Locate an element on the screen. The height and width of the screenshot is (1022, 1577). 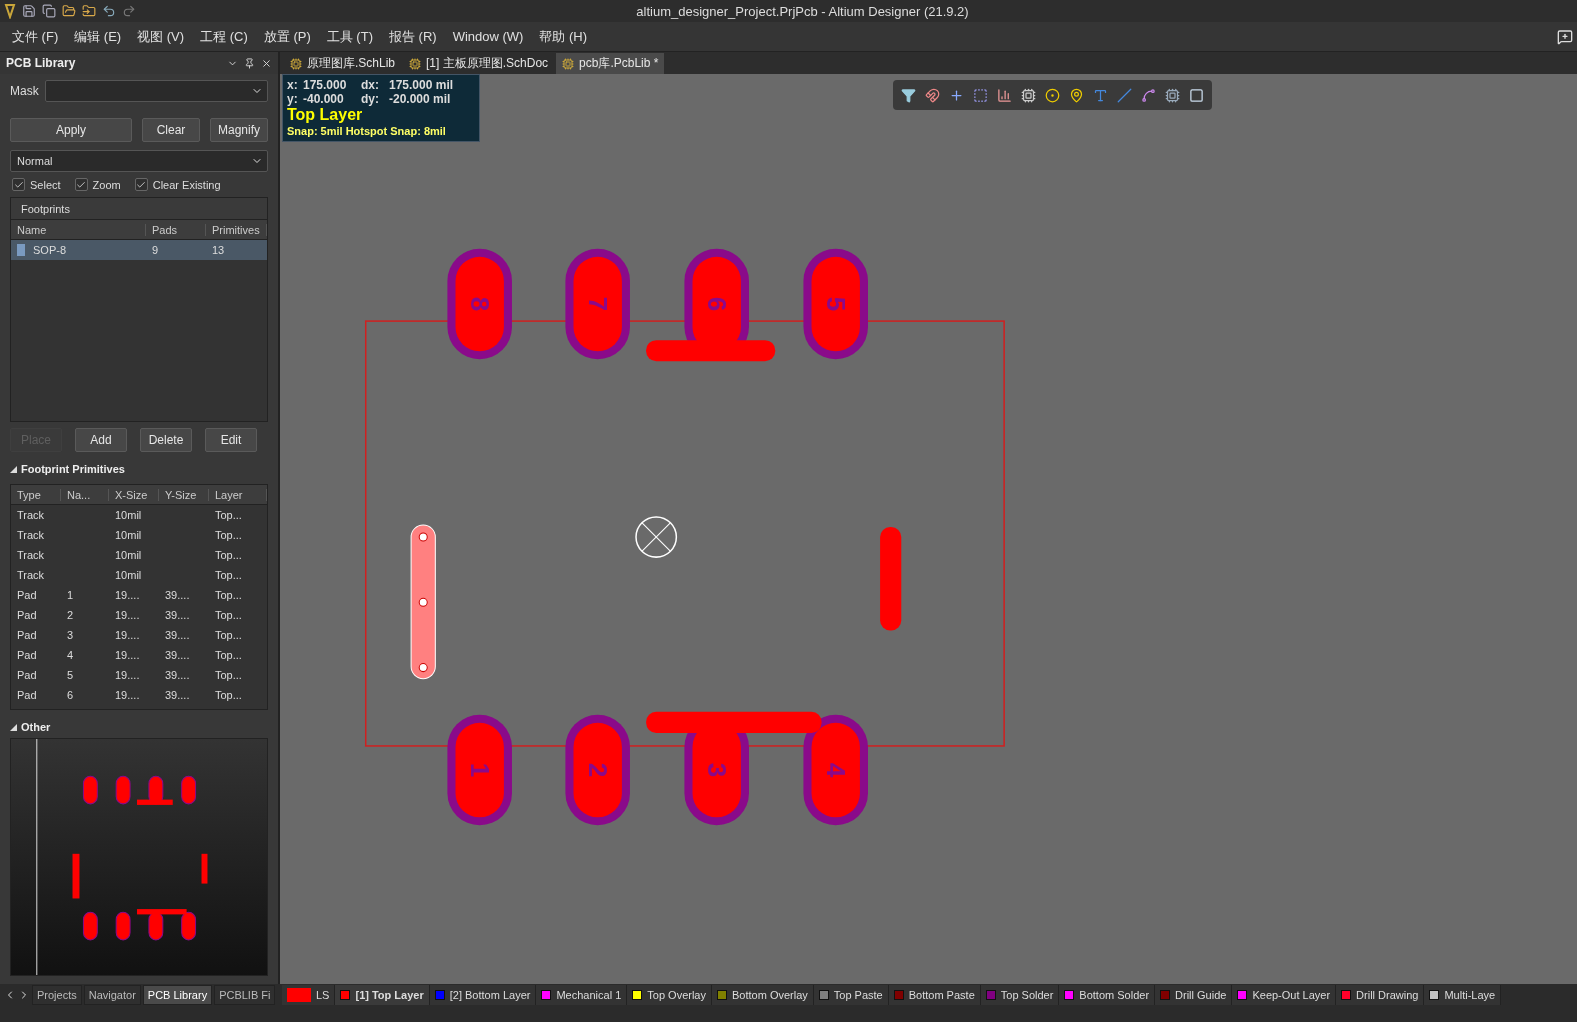
layer-tab: Bottom Overlay is located at coordinates (763, 995).